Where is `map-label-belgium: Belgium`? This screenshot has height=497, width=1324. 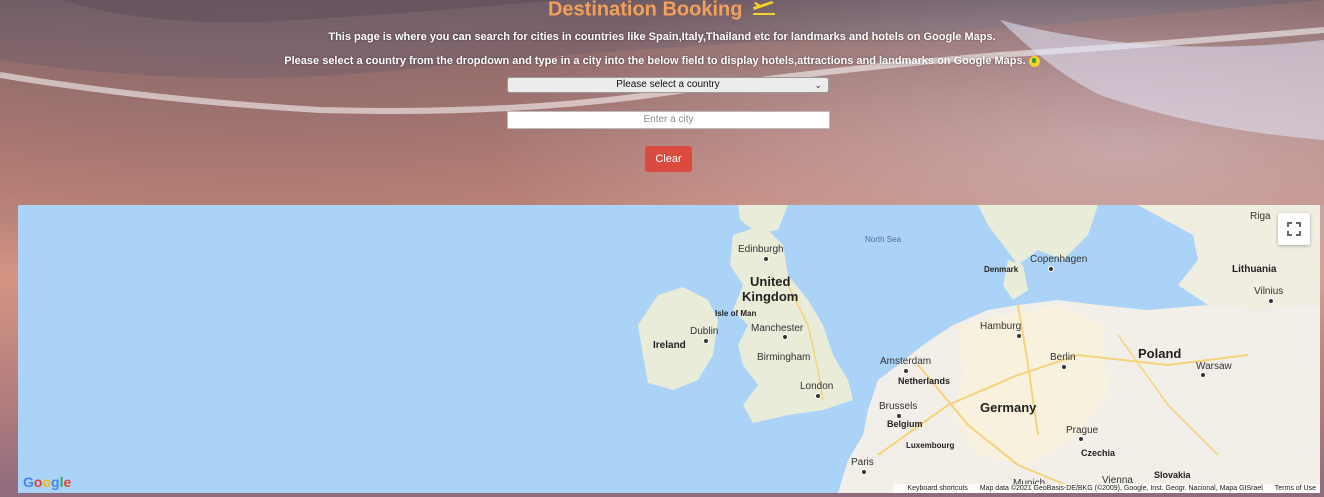 map-label-belgium: Belgium is located at coordinates (905, 424).